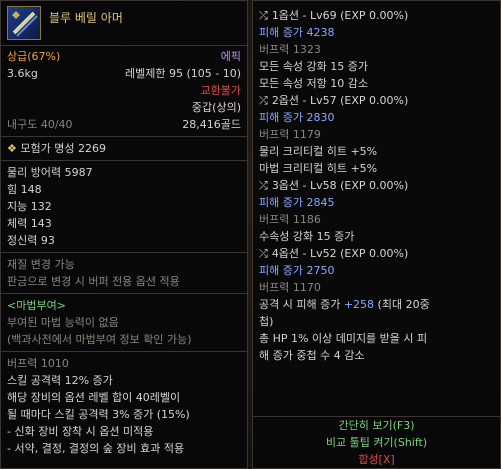 The height and width of the screenshot is (469, 501). I want to click on trade-text: 교환불가, so click(220, 90).